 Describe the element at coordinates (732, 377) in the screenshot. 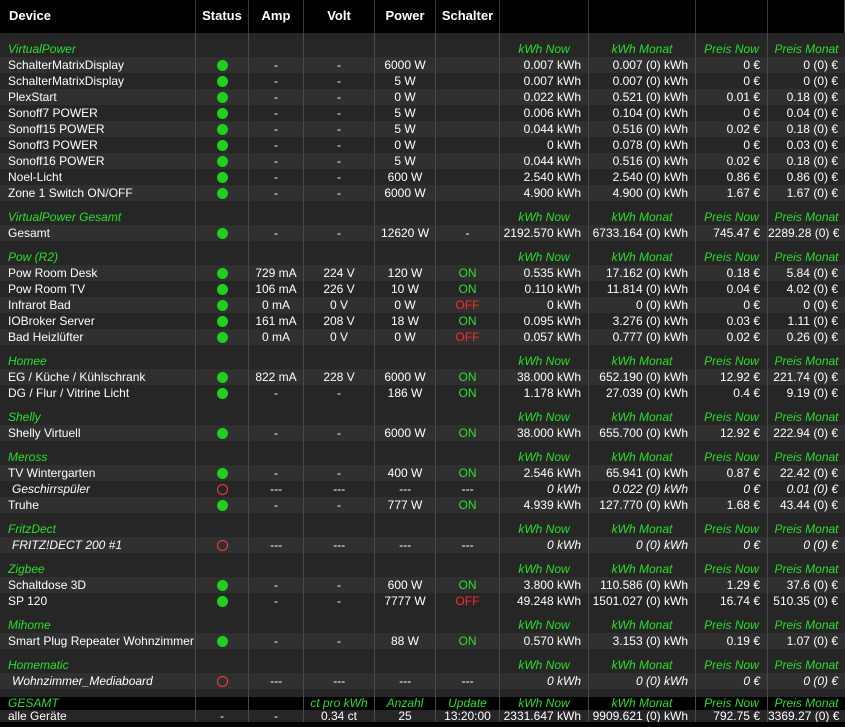

I see `price-now: 12.92 €` at that location.